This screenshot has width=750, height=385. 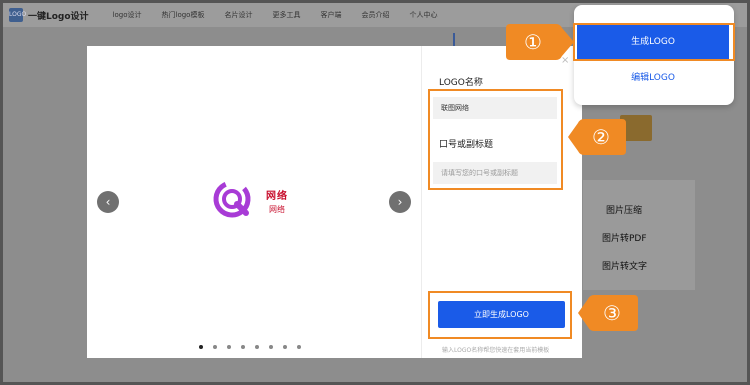 What do you see at coordinates (238, 15) in the screenshot?
I see `nav-card-design: 名片设计` at bounding box center [238, 15].